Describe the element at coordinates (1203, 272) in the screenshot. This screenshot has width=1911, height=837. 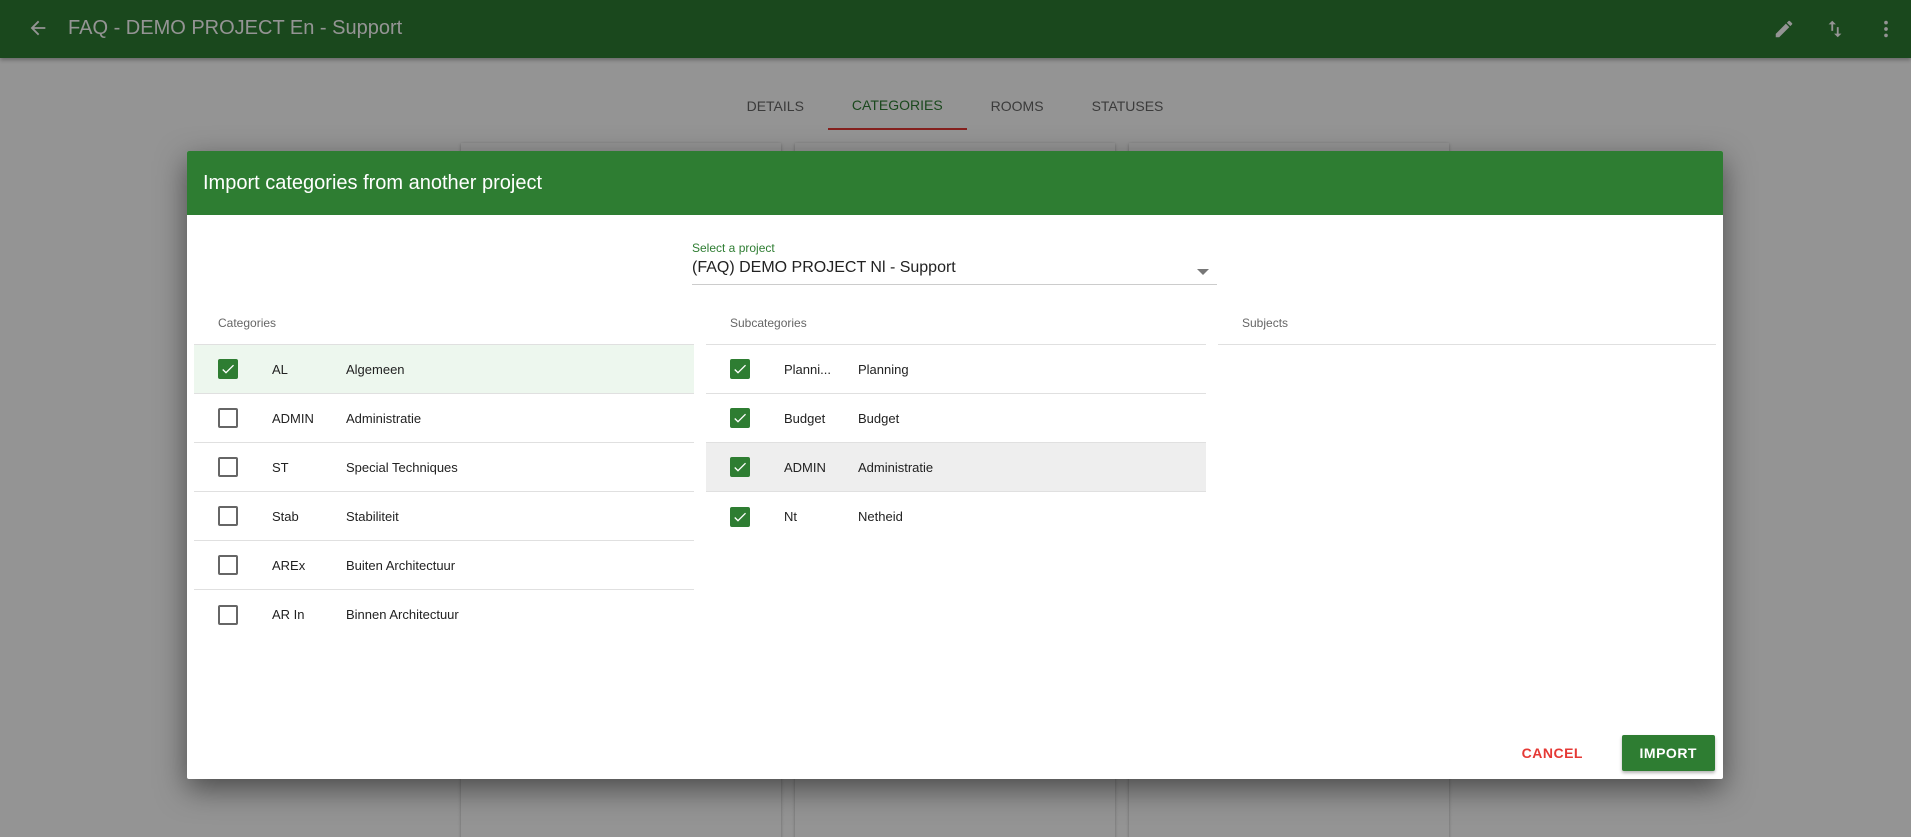
I see `dropdown-arrow-icon` at that location.